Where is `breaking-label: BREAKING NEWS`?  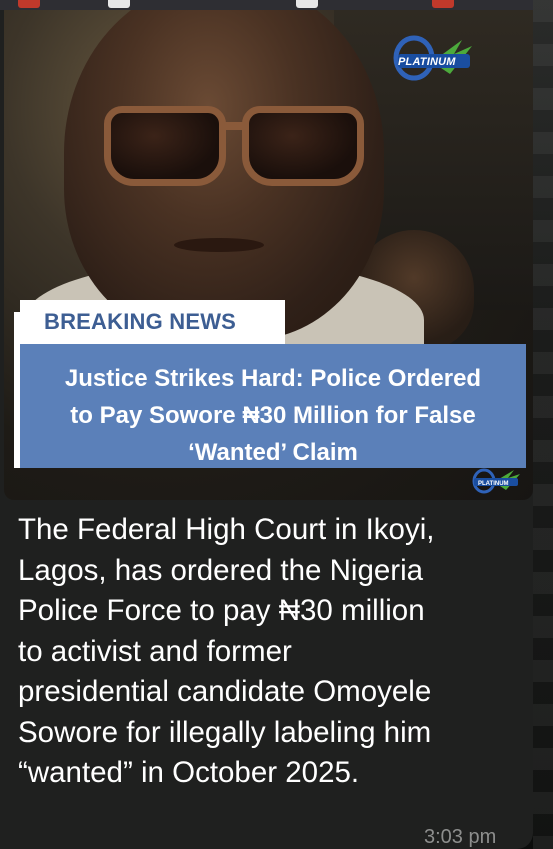
breaking-label: BREAKING NEWS is located at coordinates (140, 321).